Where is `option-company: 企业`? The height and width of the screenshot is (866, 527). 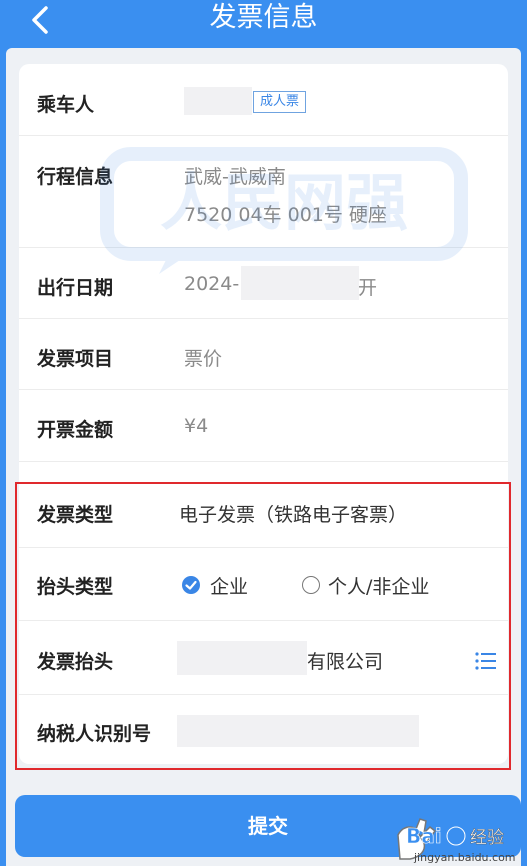
option-company: 企业 is located at coordinates (237, 585).